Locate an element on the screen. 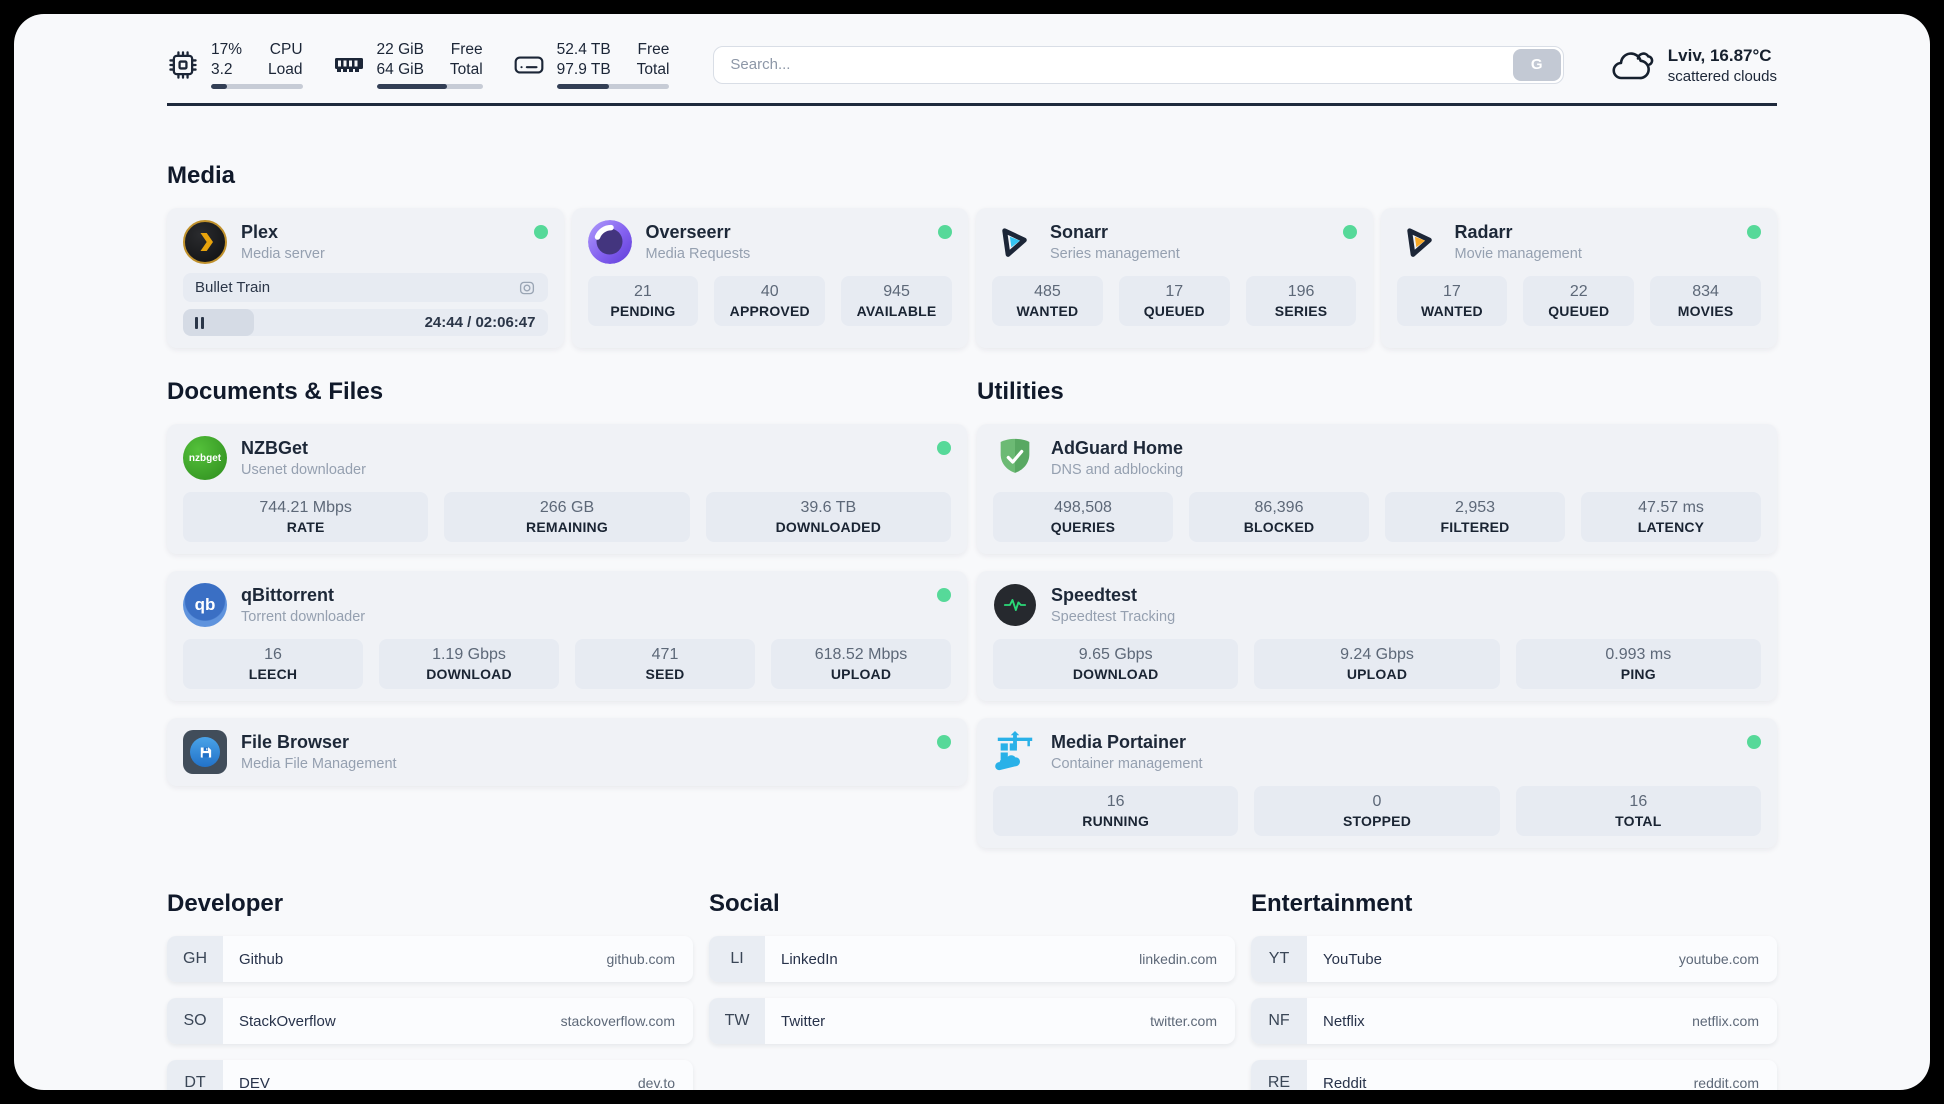  bookmark-netflix: NF Netflix netflix.com is located at coordinates (1514, 1021).